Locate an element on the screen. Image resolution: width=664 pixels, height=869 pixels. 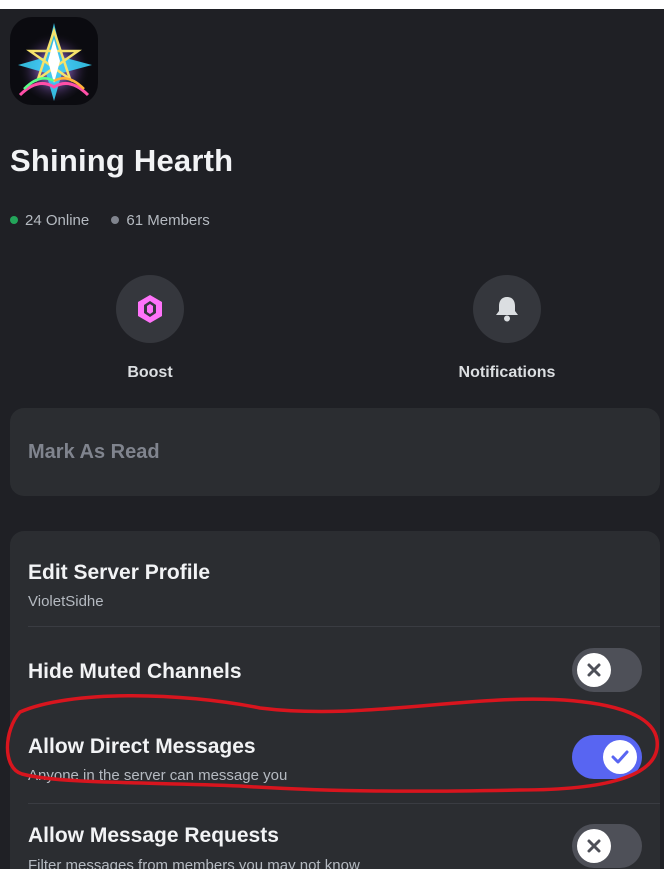
member-count: 61 Members is located at coordinates (160, 220).